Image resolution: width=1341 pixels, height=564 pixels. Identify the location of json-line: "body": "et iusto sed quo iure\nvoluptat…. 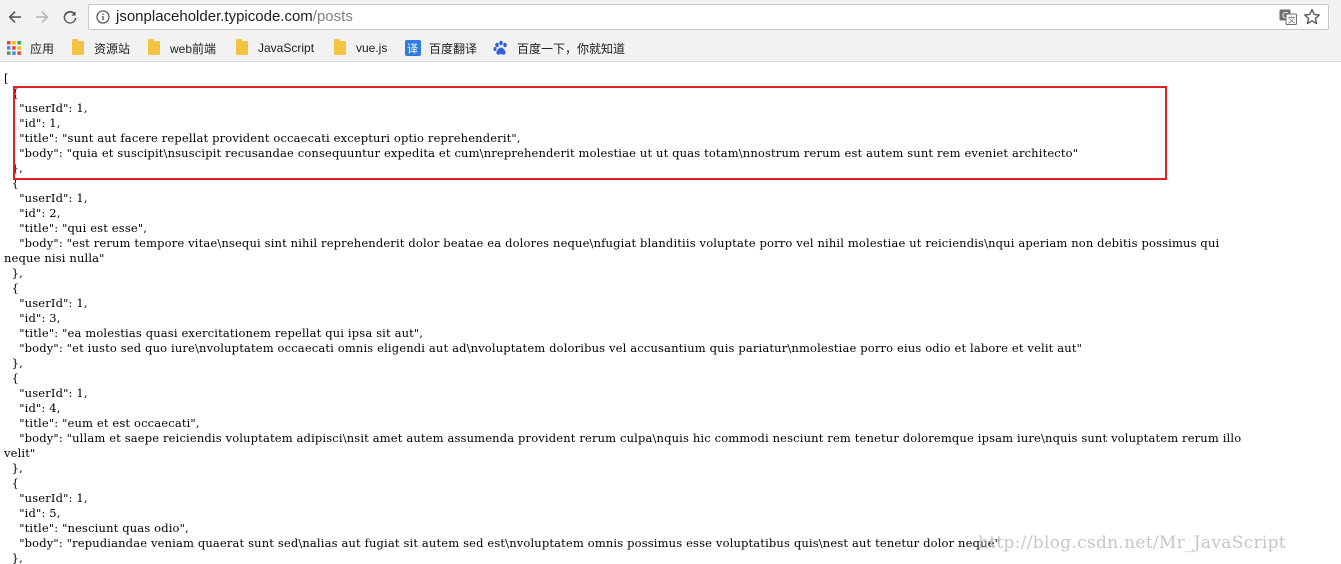
(543, 348).